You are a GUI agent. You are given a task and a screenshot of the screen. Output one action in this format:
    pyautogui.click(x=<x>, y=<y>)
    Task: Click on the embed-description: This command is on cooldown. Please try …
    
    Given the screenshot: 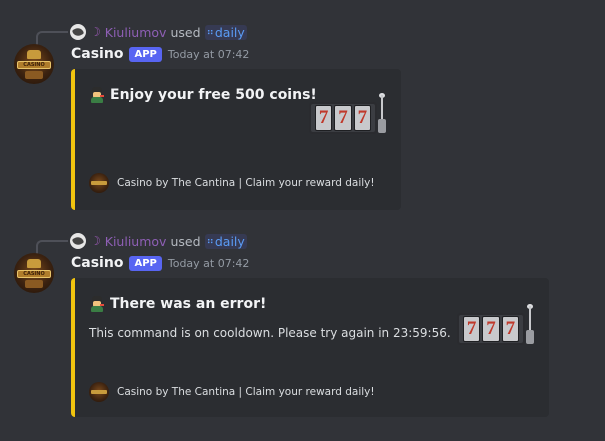 What is the action you would take?
    pyautogui.click(x=270, y=333)
    